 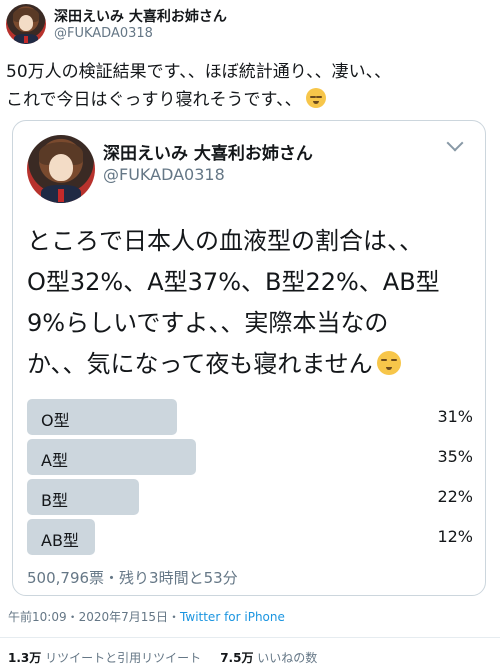 What do you see at coordinates (60, 540) in the screenshot?
I see `poll-option-label: AB型` at bounding box center [60, 540].